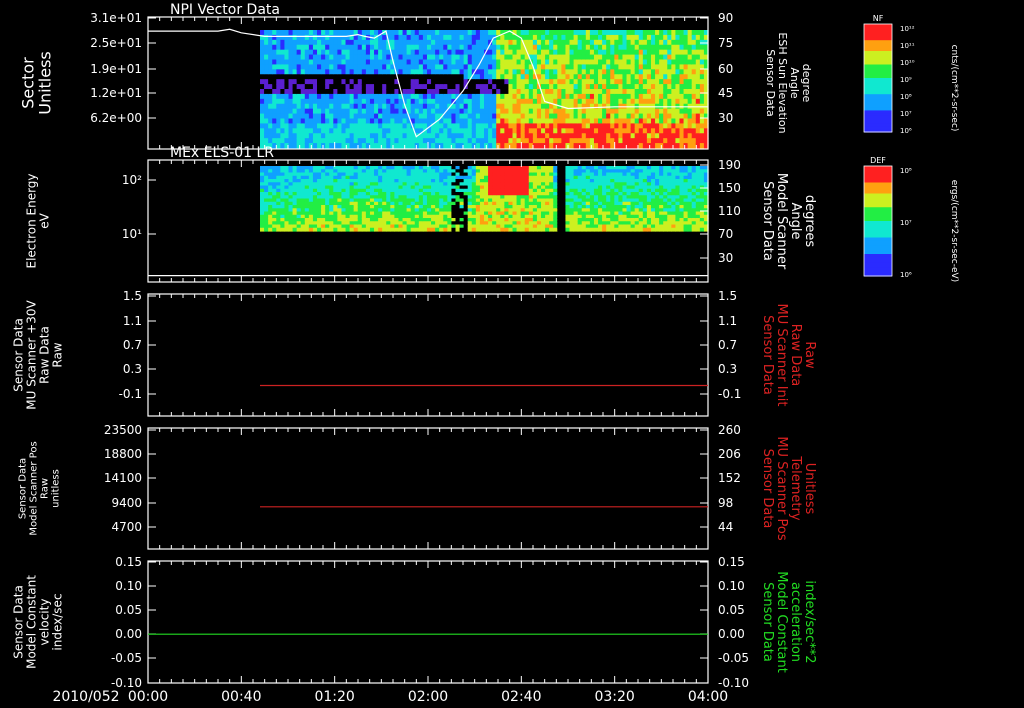 This screenshot has height=708, width=1024. Describe the element at coordinates (725, 234) in the screenshot. I see `right-tick-label: 70` at that location.